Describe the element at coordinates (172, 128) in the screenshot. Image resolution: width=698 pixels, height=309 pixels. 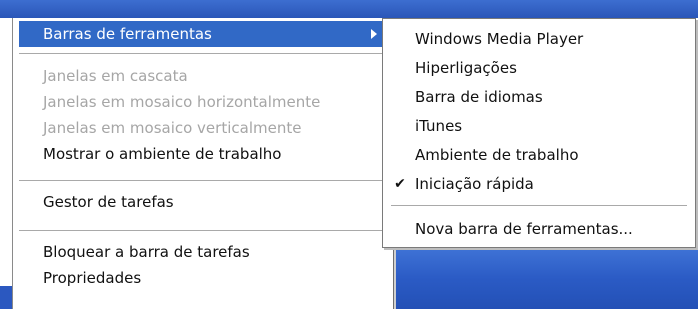
I see `menu-item-label: Janelas em mosaico verticalmente` at that location.